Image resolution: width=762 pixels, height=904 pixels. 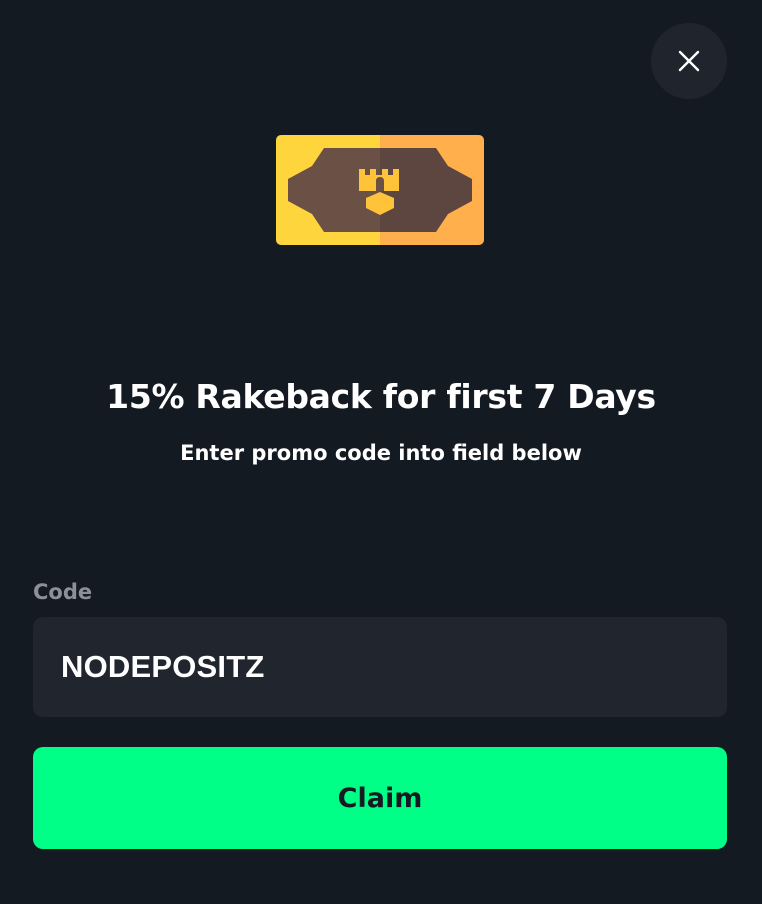 What do you see at coordinates (63, 592) in the screenshot?
I see `code-label: Code` at bounding box center [63, 592].